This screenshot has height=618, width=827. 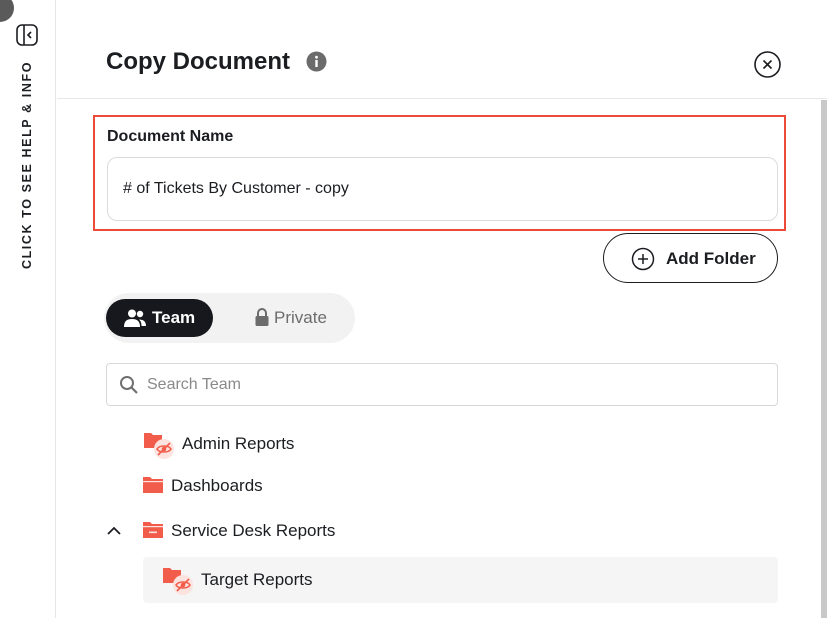 I want to click on tab-private: Private, so click(x=299, y=318).